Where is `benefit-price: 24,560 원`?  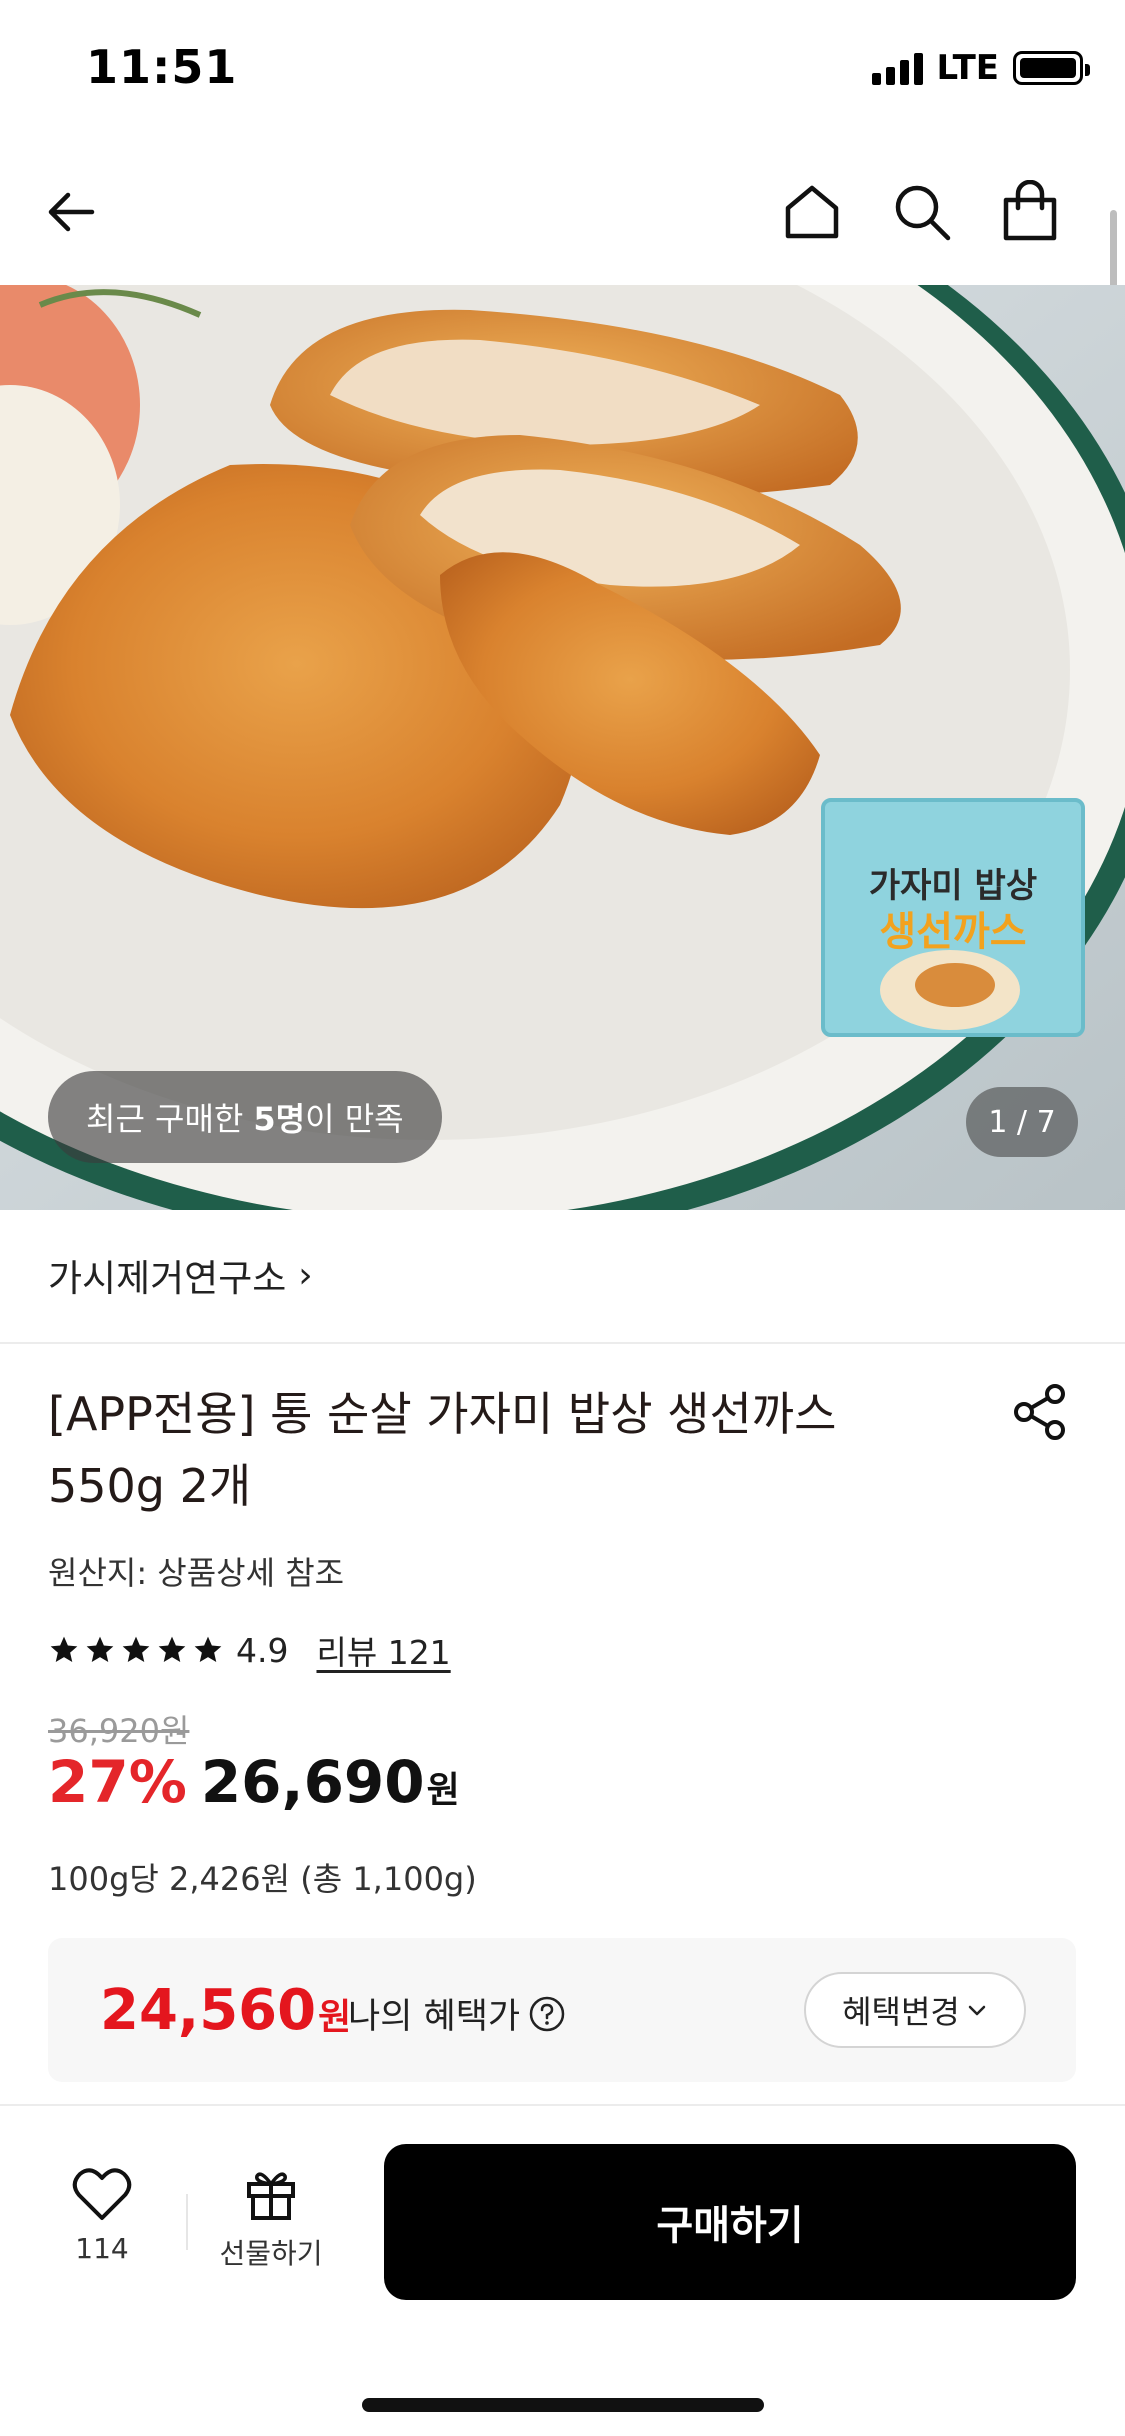
benefit-price: 24,560 원 is located at coordinates (225, 2010).